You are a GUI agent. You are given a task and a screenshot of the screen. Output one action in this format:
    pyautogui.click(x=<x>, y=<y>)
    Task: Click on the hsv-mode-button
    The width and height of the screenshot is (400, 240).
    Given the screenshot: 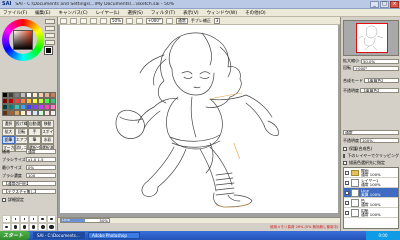 What is the action you would take?
    pyautogui.click(x=50, y=35)
    